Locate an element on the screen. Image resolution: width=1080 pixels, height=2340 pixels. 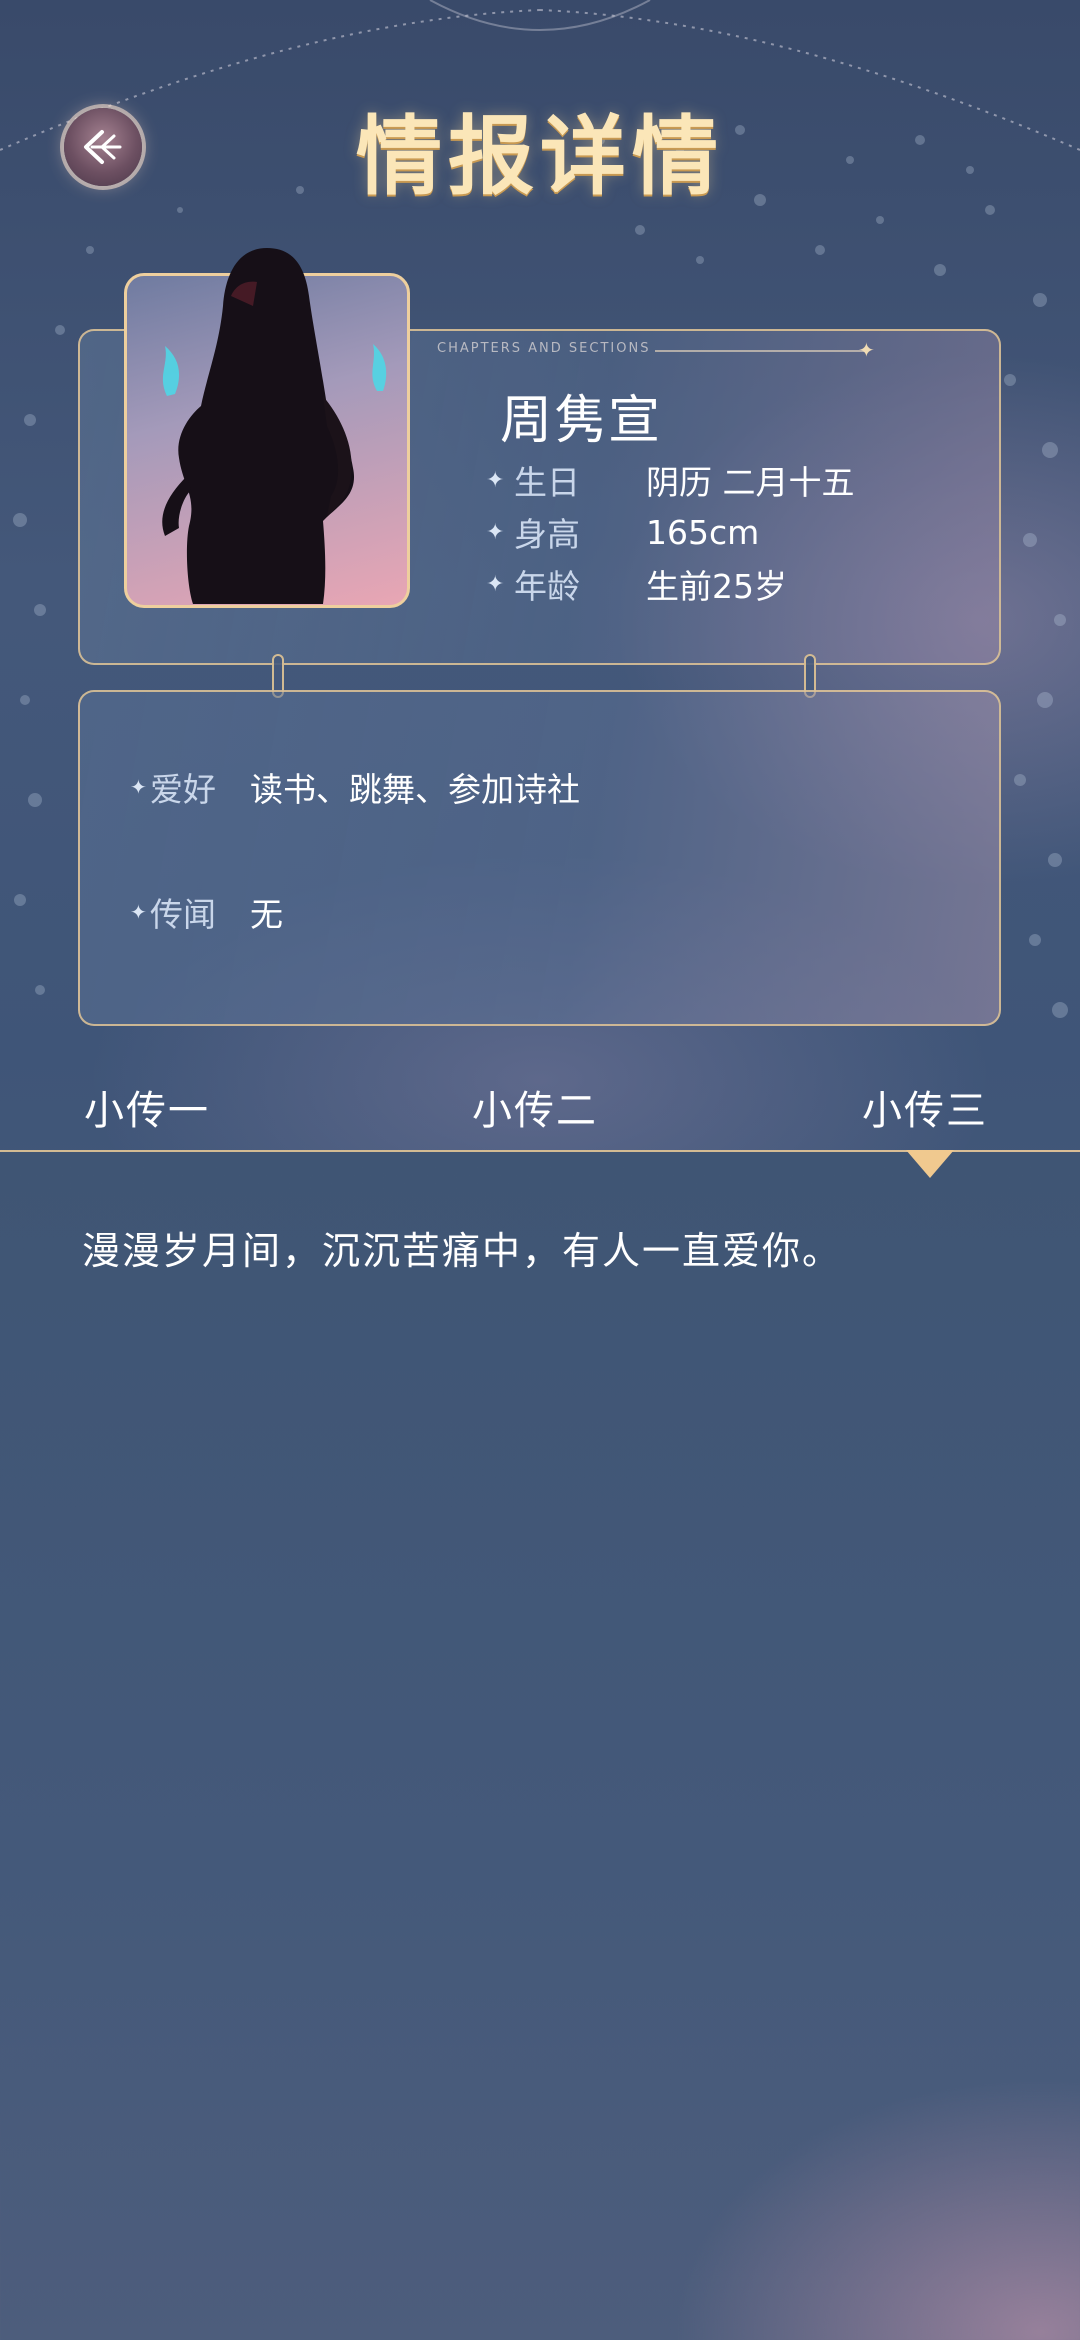
info-value: 阴历 二月十五 is located at coordinates (750, 482).